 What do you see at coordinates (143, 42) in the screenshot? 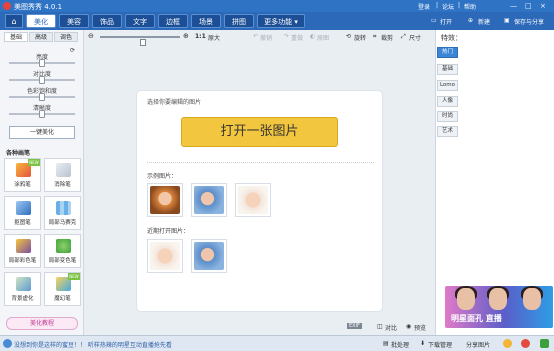
I see `zoom-knob` at bounding box center [143, 42].